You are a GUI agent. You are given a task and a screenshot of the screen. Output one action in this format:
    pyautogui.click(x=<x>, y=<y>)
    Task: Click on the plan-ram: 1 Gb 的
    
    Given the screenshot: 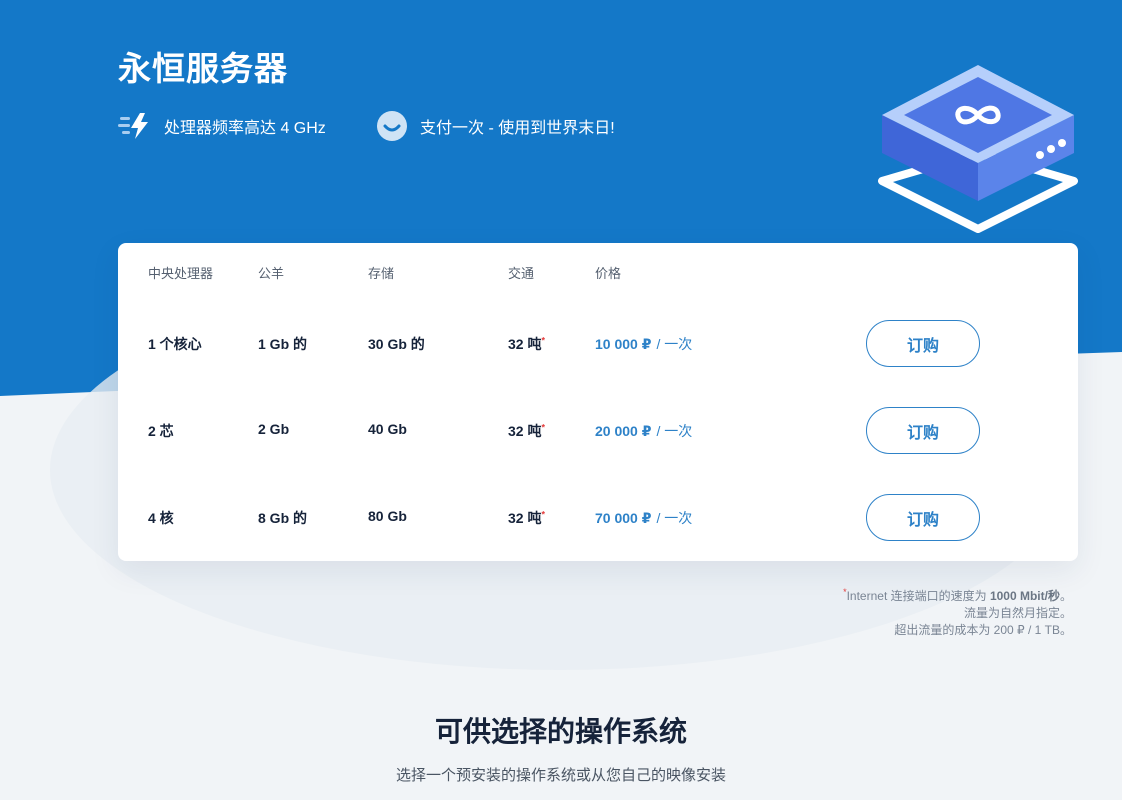 What is the action you would take?
    pyautogui.click(x=283, y=344)
    